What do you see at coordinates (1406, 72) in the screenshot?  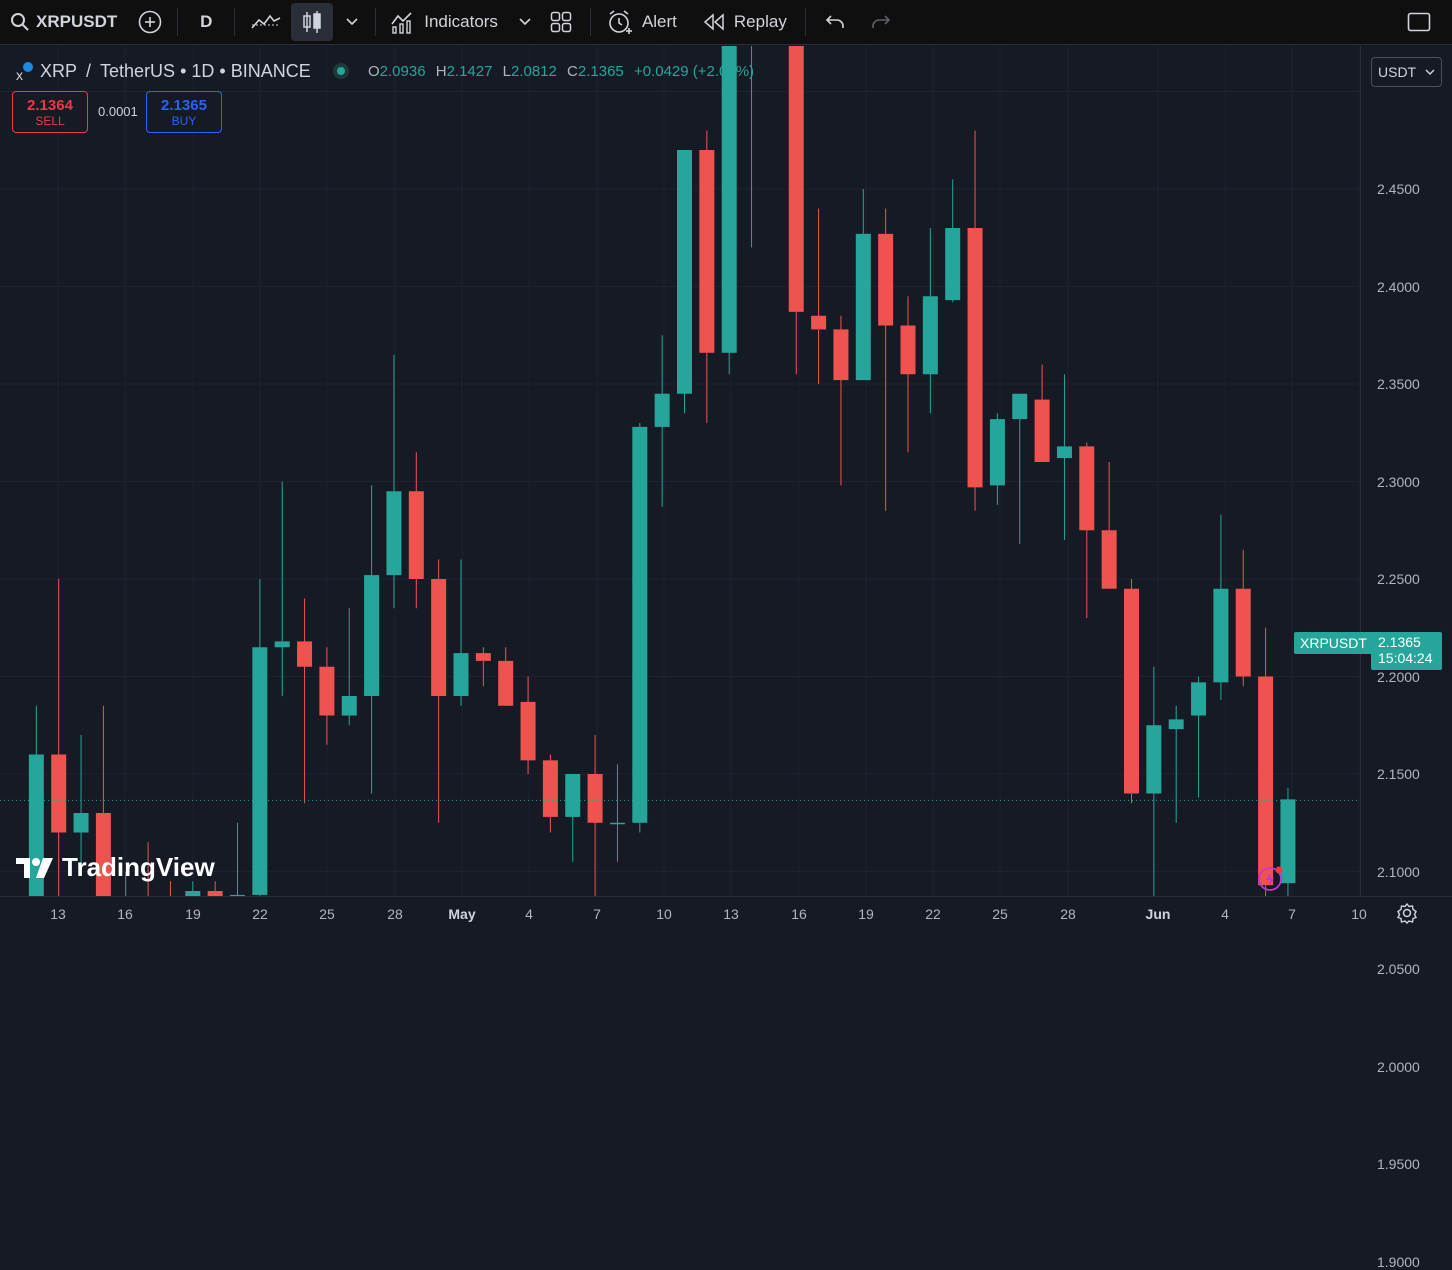 I see `currency-select: USDT` at bounding box center [1406, 72].